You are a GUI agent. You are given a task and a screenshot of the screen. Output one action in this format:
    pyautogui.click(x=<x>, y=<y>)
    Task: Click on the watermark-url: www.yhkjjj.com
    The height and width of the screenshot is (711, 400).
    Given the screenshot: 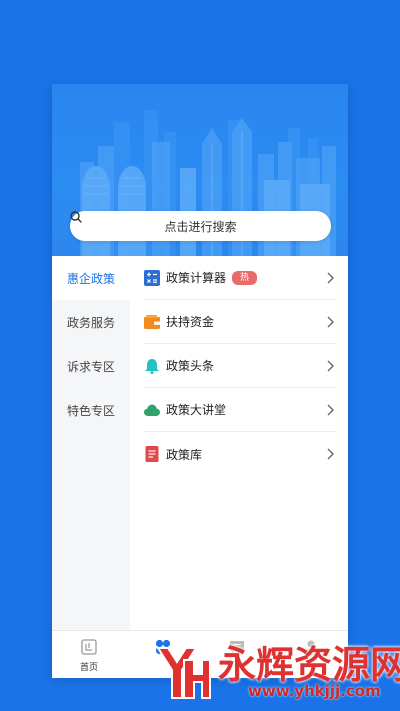 What is the action you would take?
    pyautogui.click(x=314, y=691)
    